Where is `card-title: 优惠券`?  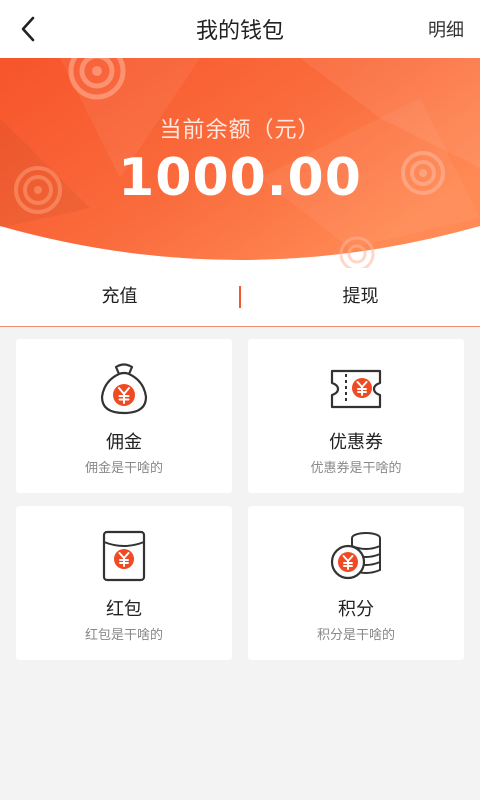
card-title: 优惠券 is located at coordinates (356, 442).